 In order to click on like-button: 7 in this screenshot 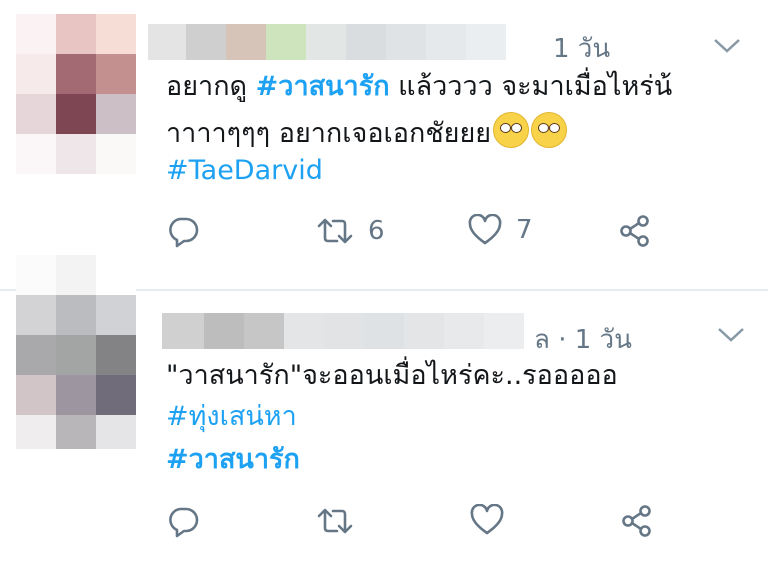, I will do `click(500, 230)`.